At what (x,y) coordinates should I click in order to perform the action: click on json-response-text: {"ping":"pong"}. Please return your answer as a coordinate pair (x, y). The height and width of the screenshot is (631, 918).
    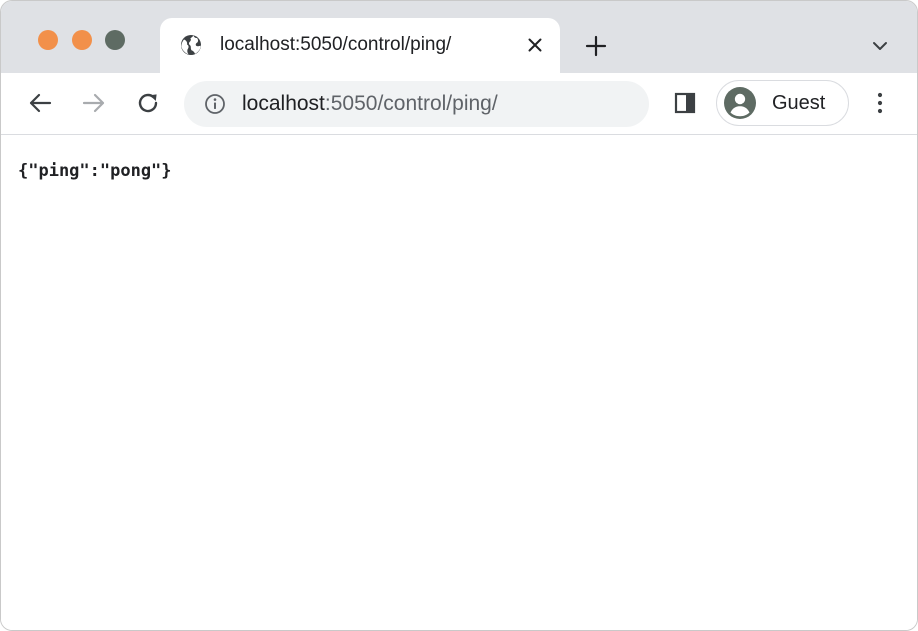
    Looking at the image, I should click on (95, 171).